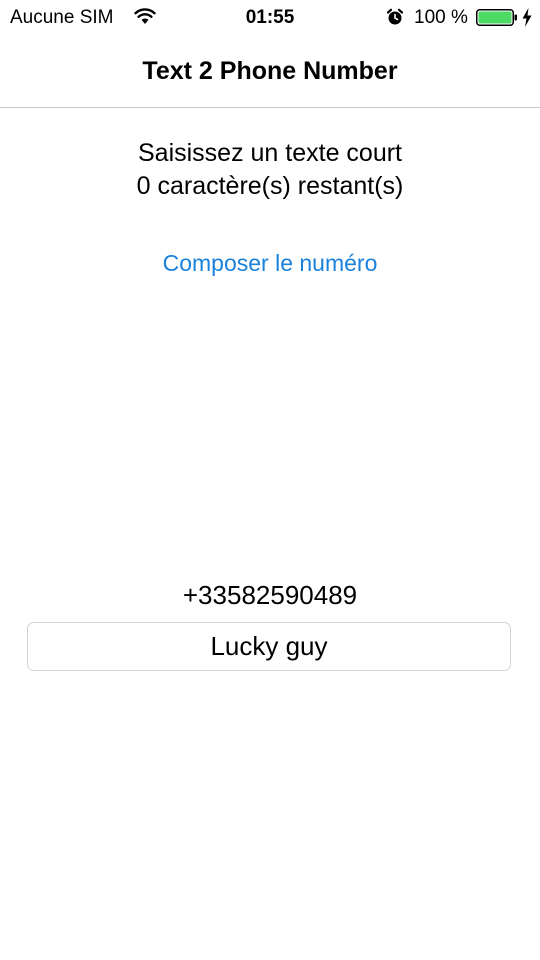 The image size is (540, 960). What do you see at coordinates (270, 71) in the screenshot?
I see `page-title: Text 2 Phone Number` at bounding box center [270, 71].